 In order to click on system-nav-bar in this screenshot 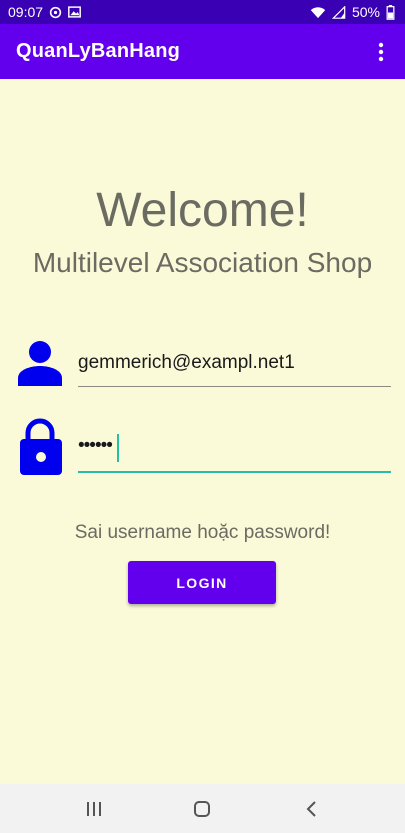, I will do `click(202, 808)`.